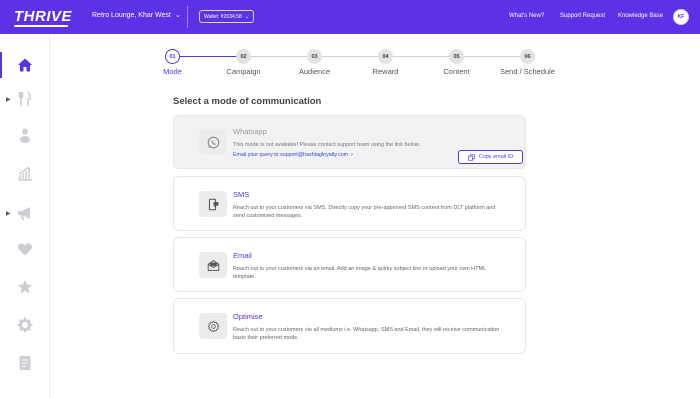  I want to click on step-3-circle: 03, so click(314, 56).